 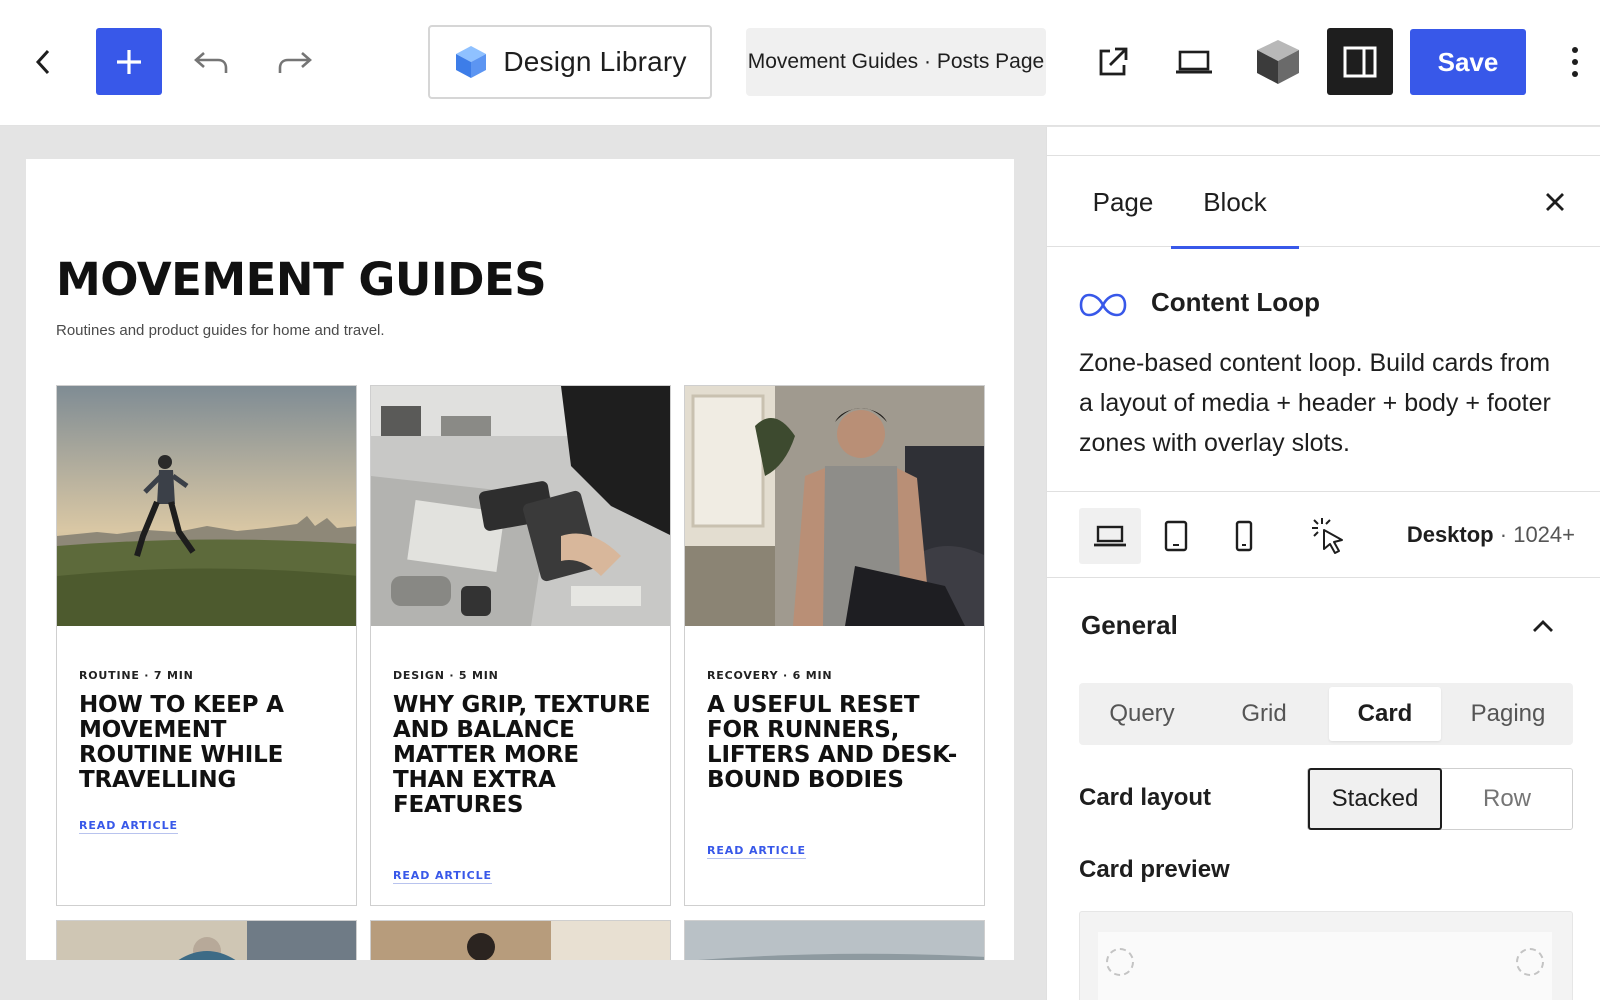 I want to click on sidebar-icon, so click(x=1360, y=61).